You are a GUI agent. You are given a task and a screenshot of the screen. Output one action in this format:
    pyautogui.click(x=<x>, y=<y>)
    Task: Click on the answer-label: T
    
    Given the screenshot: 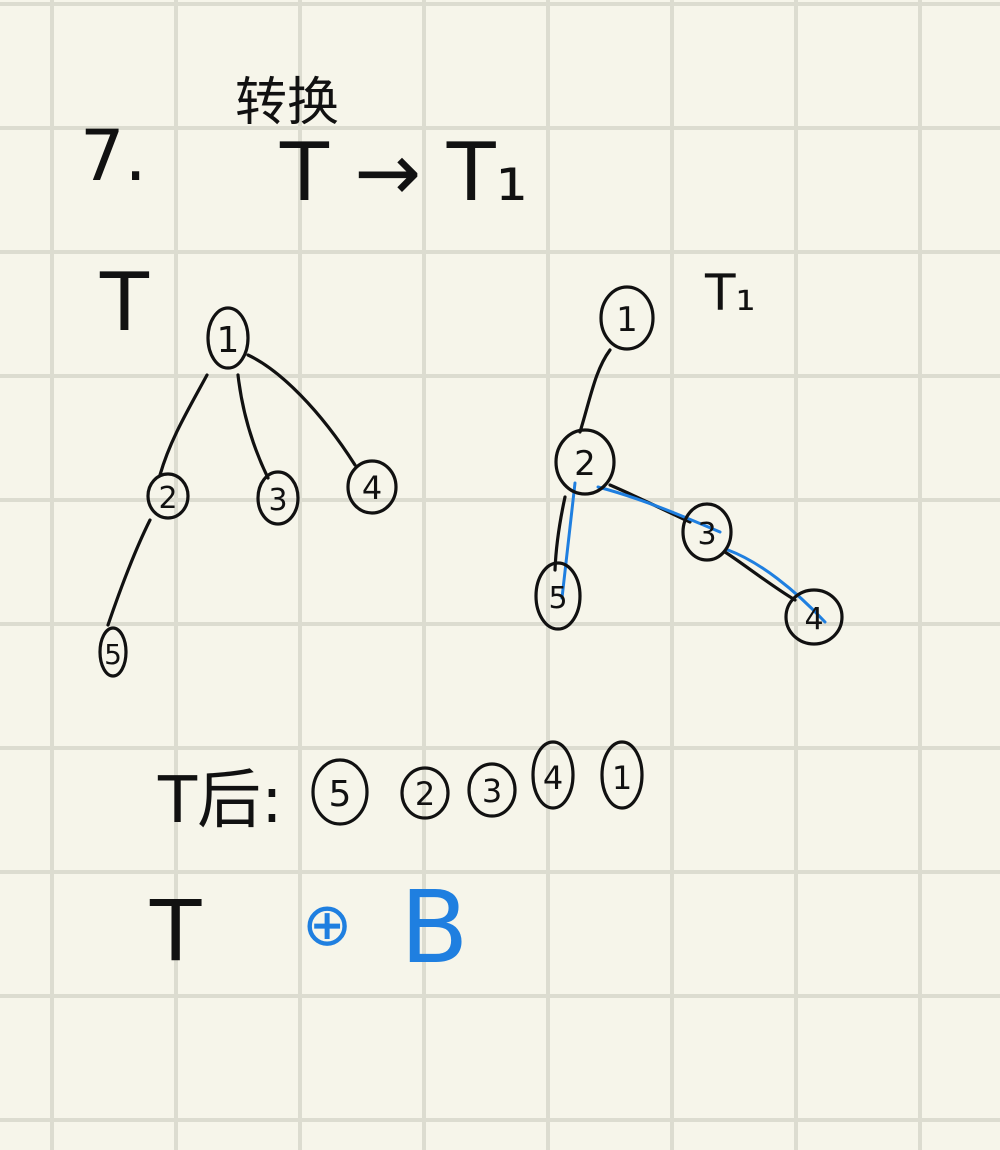 What is the action you would take?
    pyautogui.click(x=175, y=931)
    